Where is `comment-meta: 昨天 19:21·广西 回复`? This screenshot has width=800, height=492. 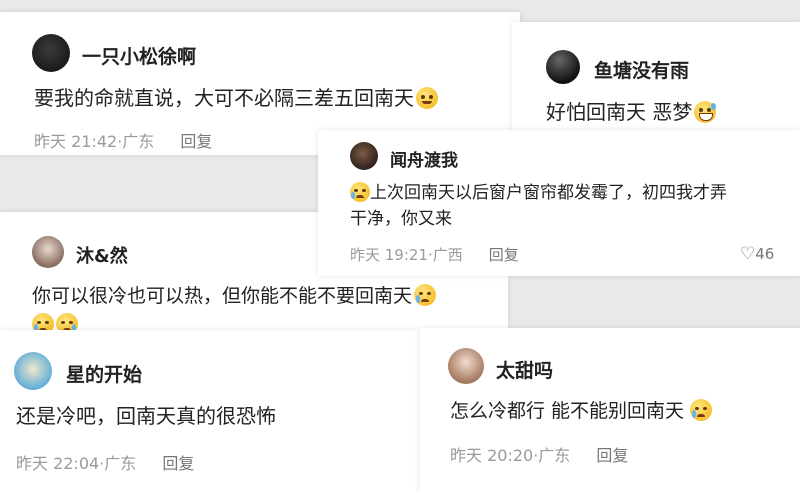 comment-meta: 昨天 19:21·广西 回复 is located at coordinates (434, 254).